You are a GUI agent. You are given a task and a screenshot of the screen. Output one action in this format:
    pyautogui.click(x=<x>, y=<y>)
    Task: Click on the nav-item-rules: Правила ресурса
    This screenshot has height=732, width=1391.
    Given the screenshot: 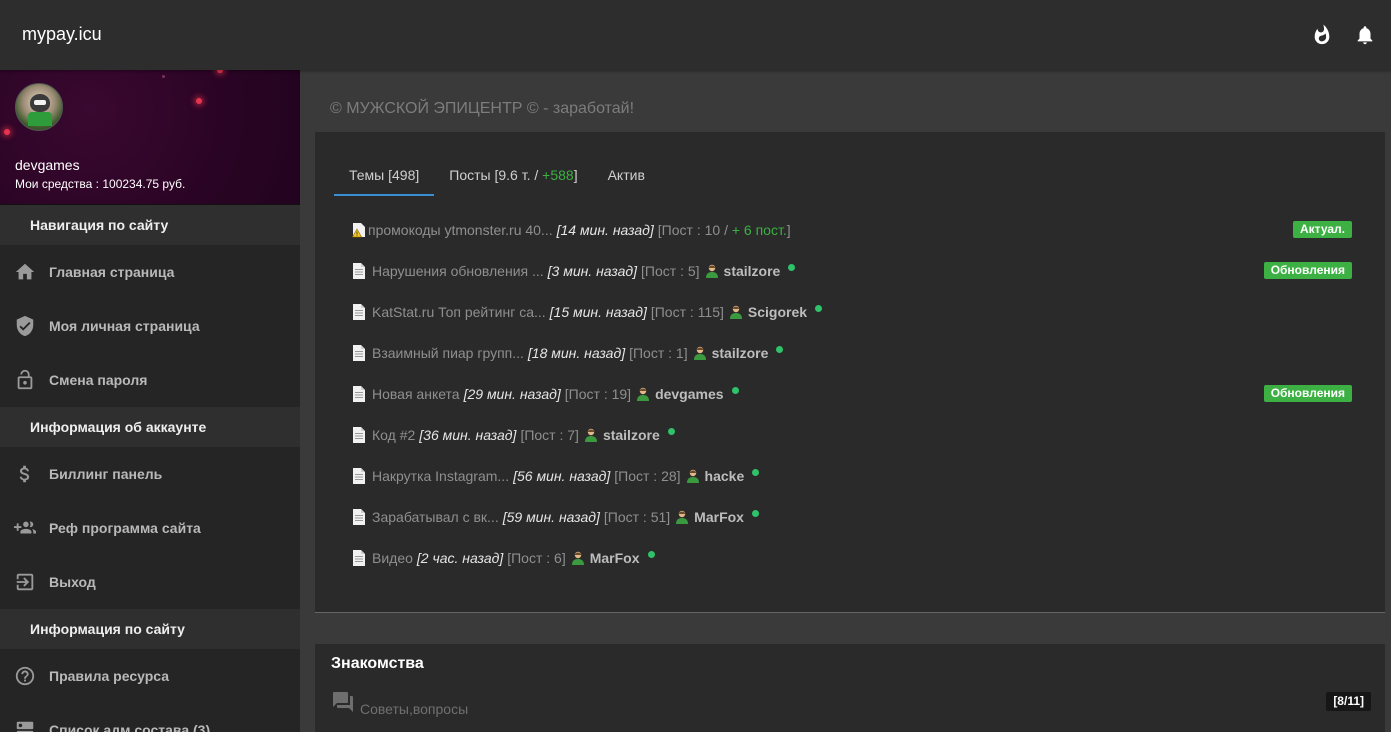 What is the action you would take?
    pyautogui.click(x=150, y=676)
    